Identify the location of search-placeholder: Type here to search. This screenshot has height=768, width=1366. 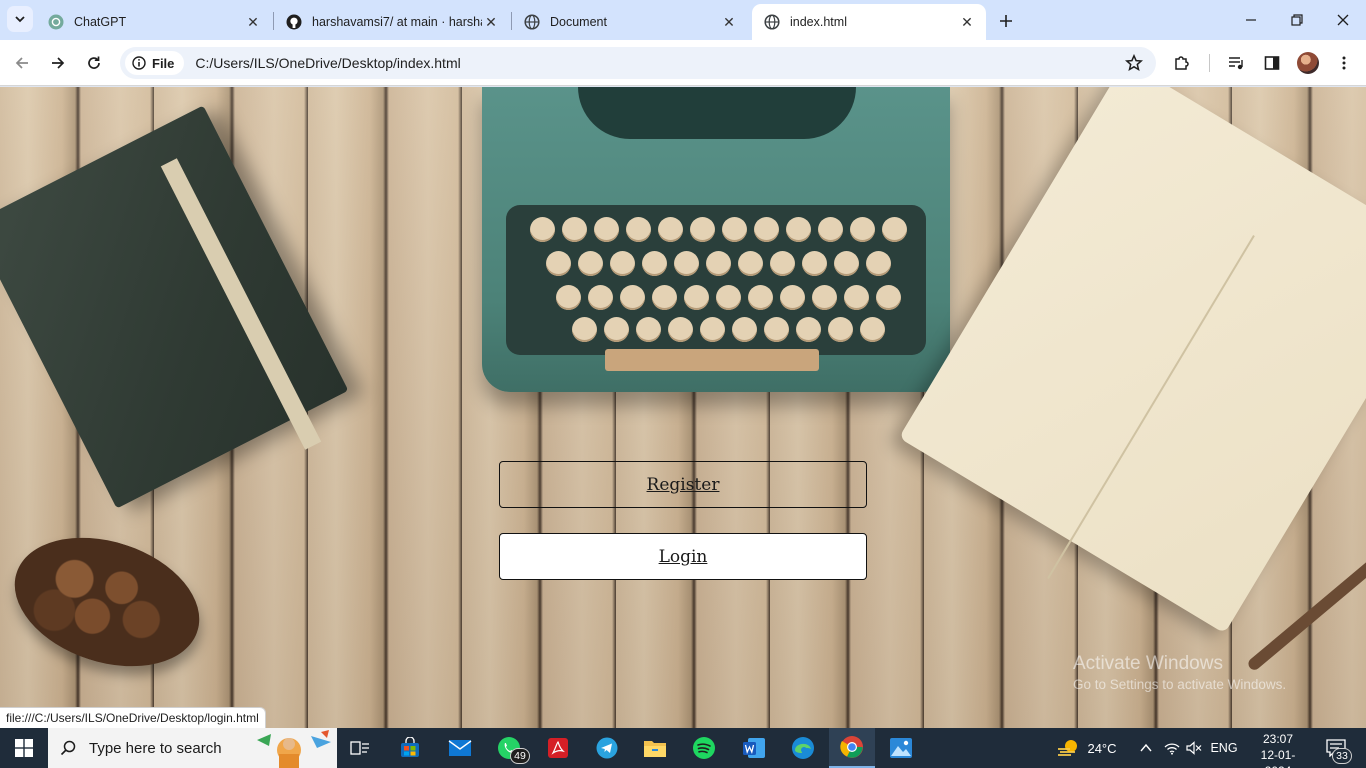
(155, 748).